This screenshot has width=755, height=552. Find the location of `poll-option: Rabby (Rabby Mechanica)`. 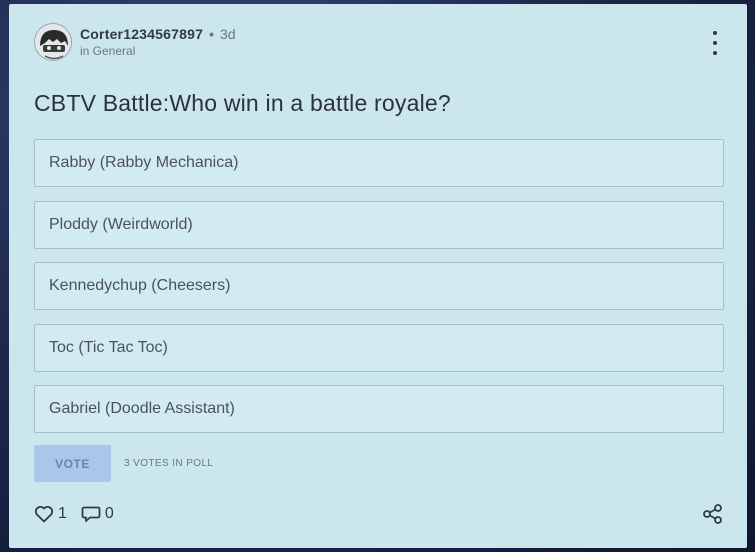

poll-option: Rabby (Rabby Mechanica) is located at coordinates (379, 163).